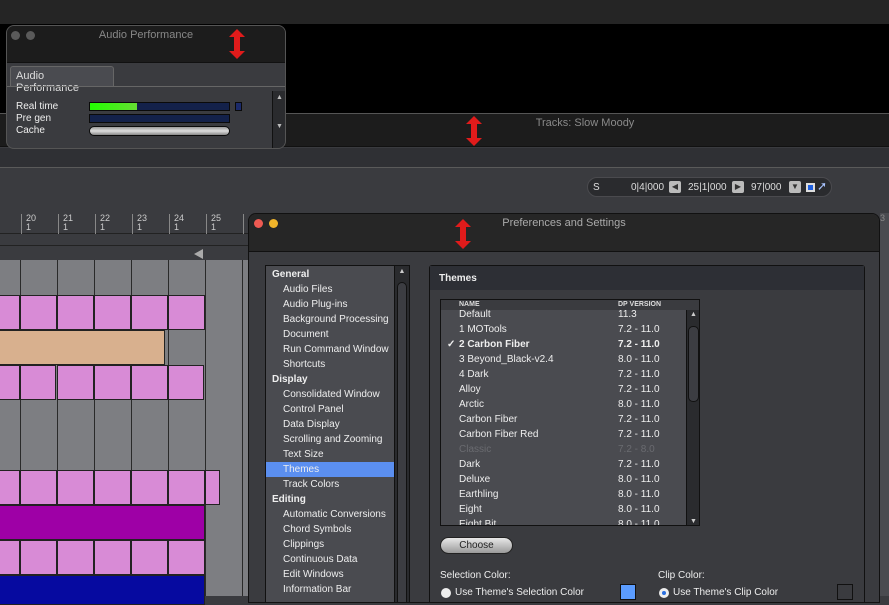  What do you see at coordinates (330, 334) in the screenshot?
I see `nav-item: Document` at bounding box center [330, 334].